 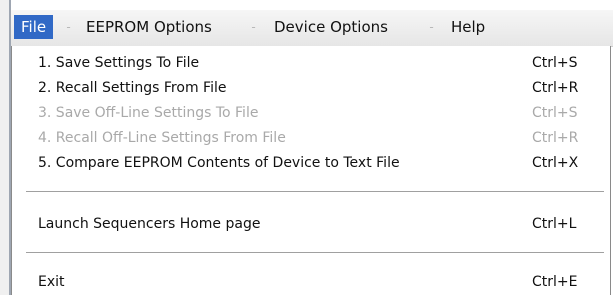 I want to click on menu-item-shortcut: Ctrl+E, so click(x=555, y=282).